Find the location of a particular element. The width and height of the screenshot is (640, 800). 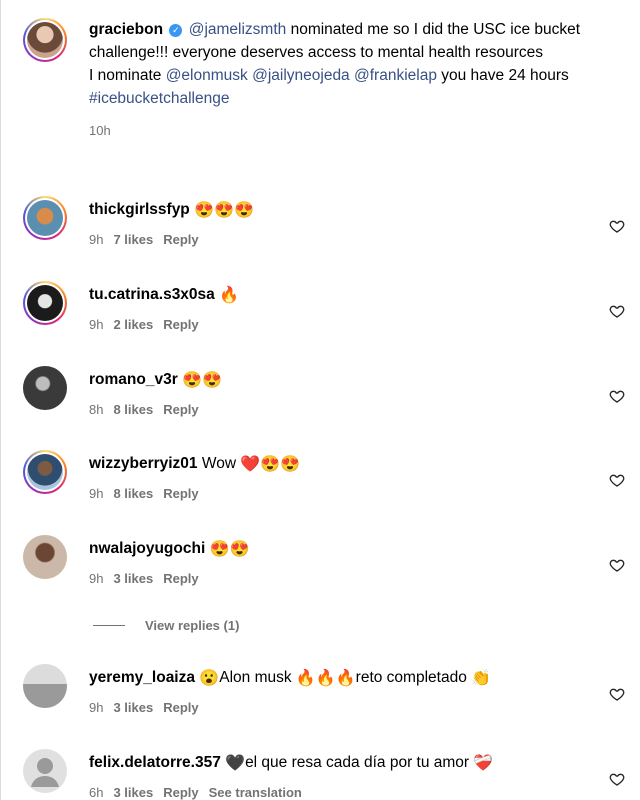

comment-username: felix.delatorre.357 is located at coordinates (155, 762).